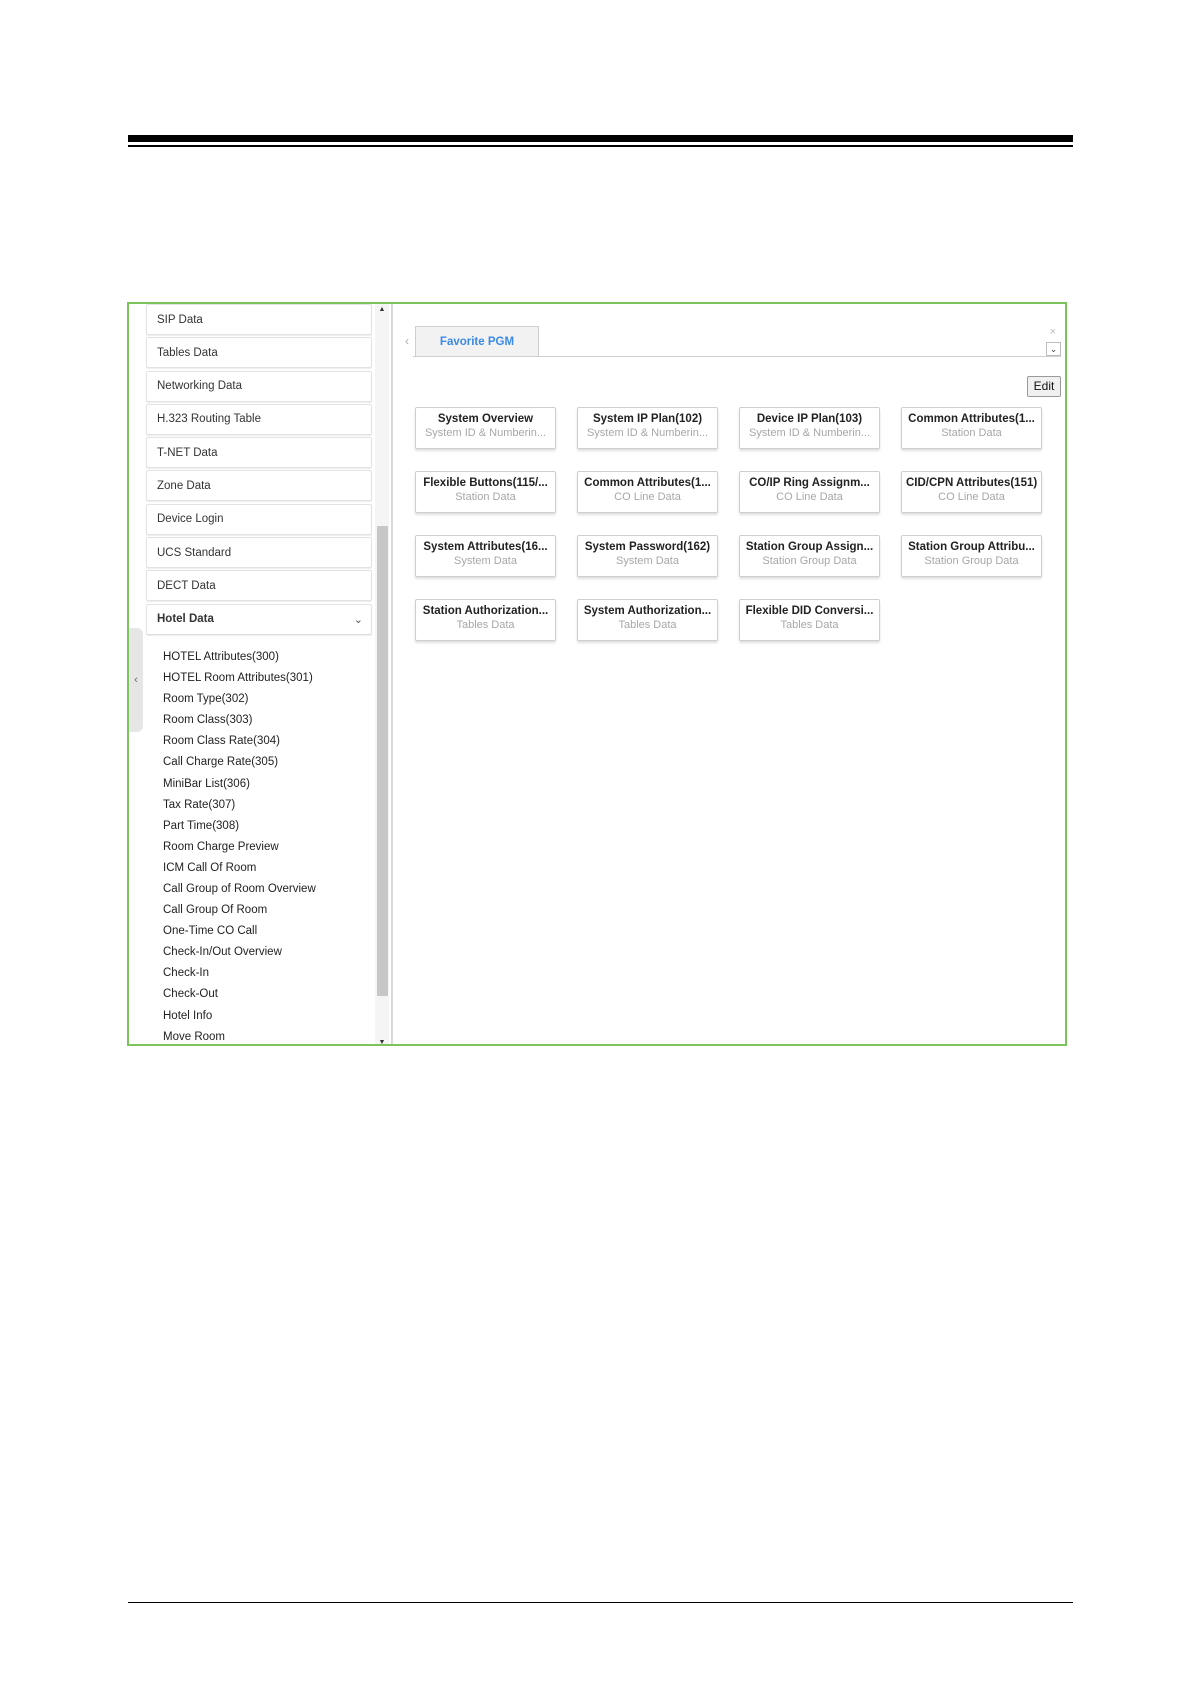 The width and height of the screenshot is (1191, 1684). I want to click on submenu-item-call-charge-rate: Call Charge Rate(305), so click(267, 762).